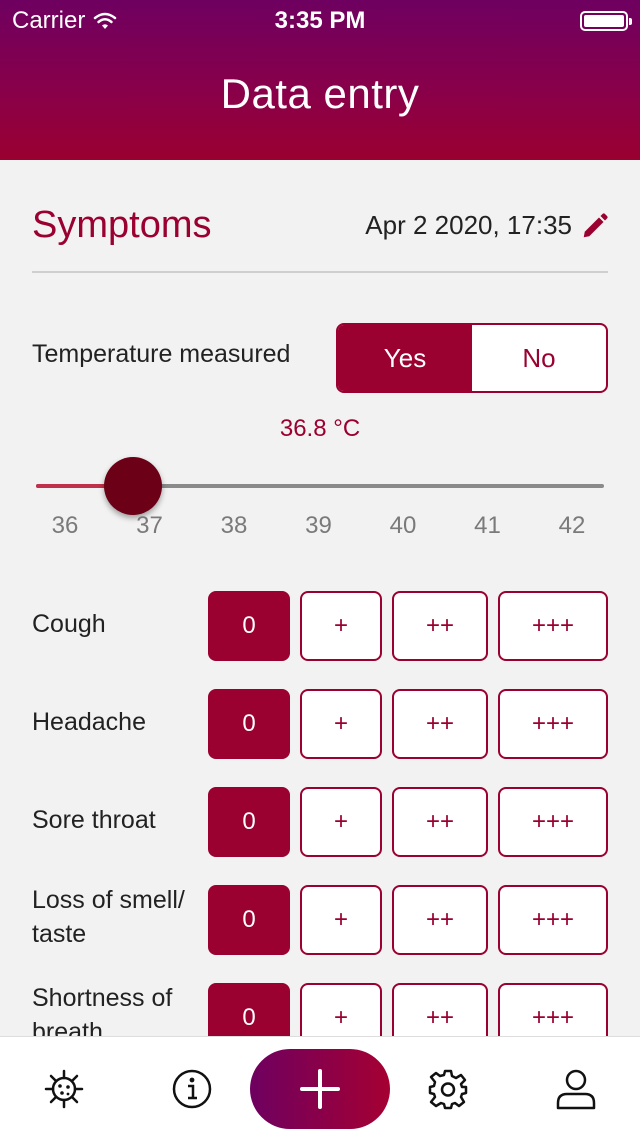 The width and height of the screenshot is (640, 1136). What do you see at coordinates (65, 525) in the screenshot?
I see `slider-tick-label: 36` at bounding box center [65, 525].